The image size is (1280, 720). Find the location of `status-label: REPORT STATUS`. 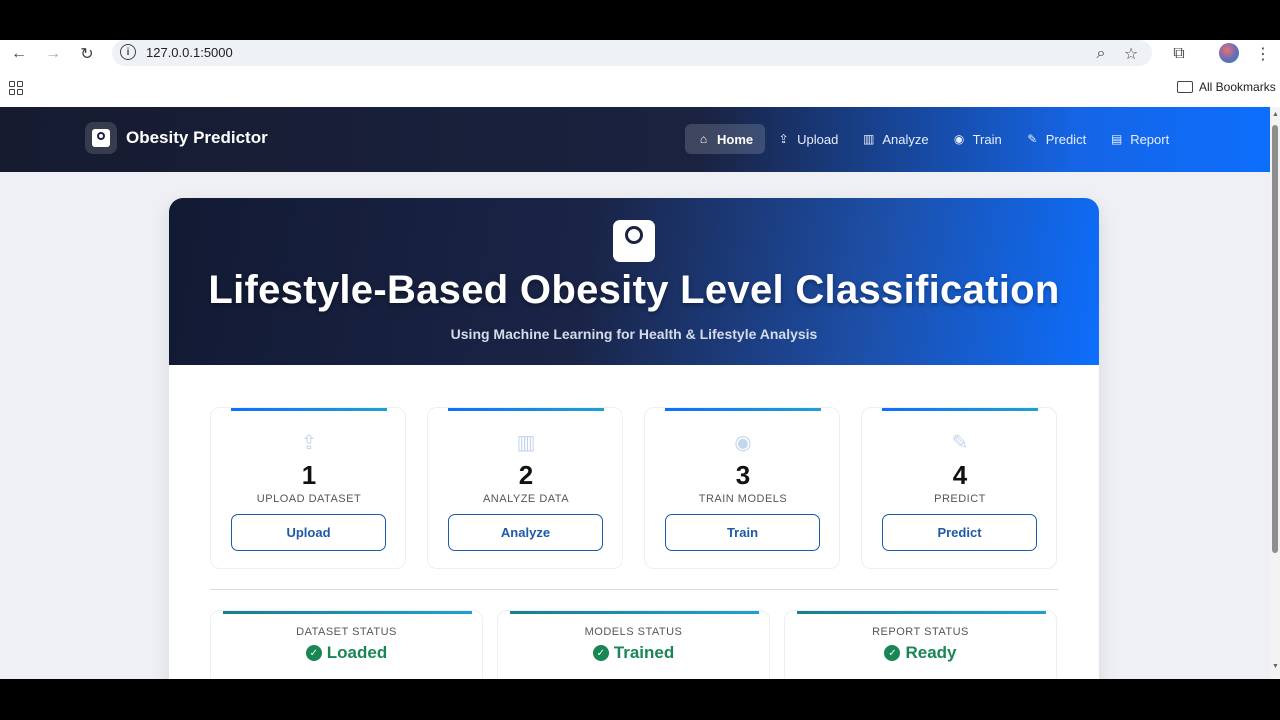

status-label: REPORT STATUS is located at coordinates (920, 632).